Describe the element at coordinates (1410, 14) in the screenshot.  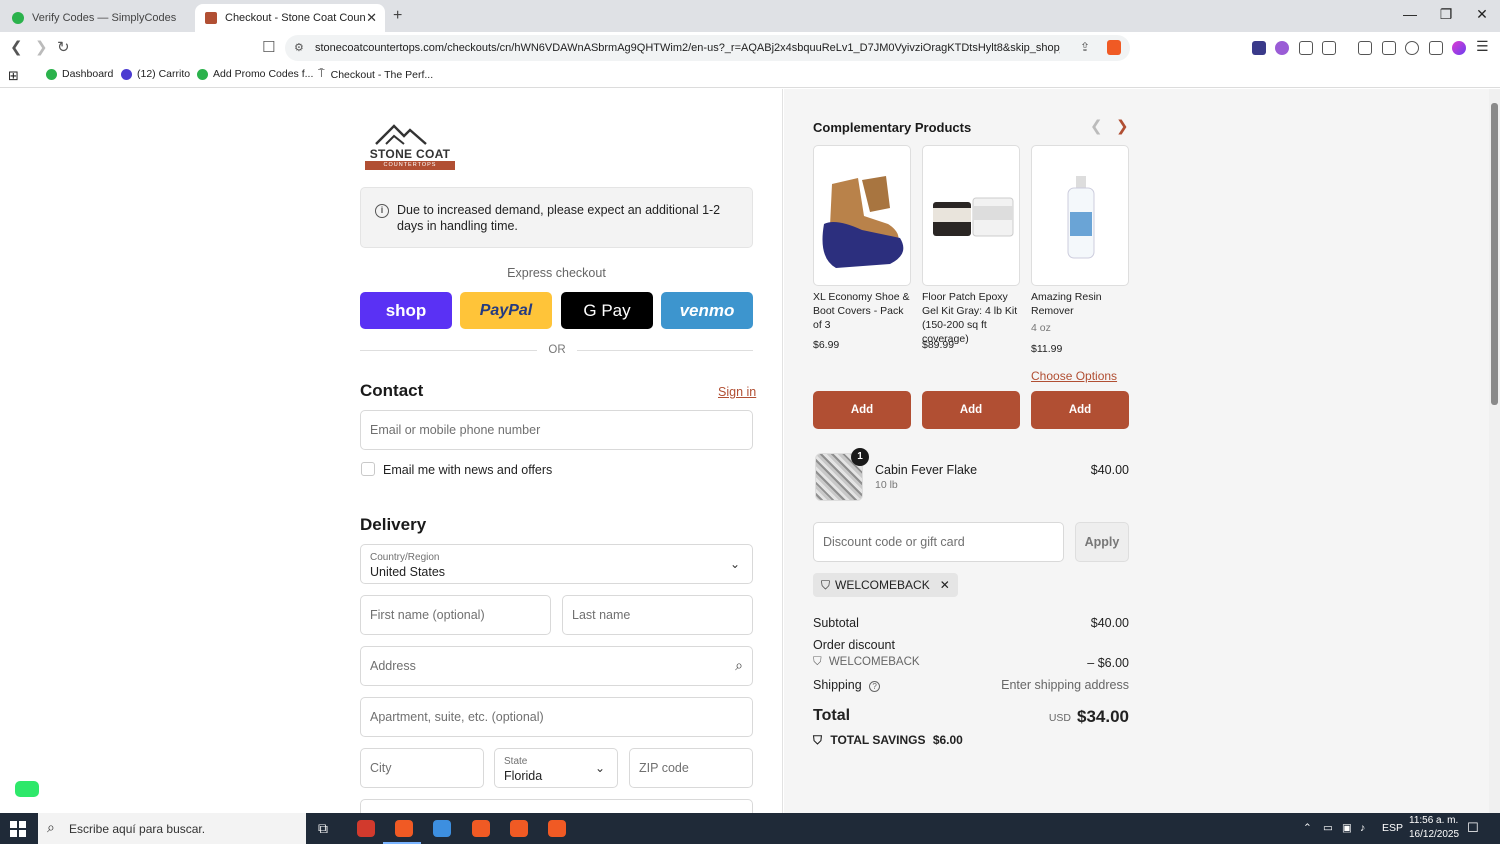
I see `minimize-icon: —` at that location.